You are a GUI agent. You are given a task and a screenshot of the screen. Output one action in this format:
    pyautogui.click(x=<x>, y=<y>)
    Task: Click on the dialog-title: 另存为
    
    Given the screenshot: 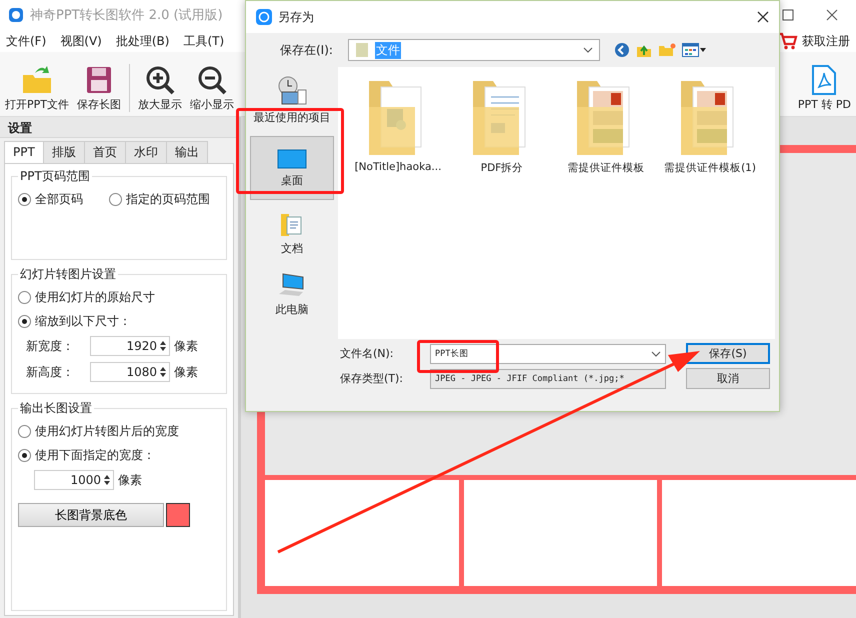 What is the action you would take?
    pyautogui.click(x=296, y=17)
    